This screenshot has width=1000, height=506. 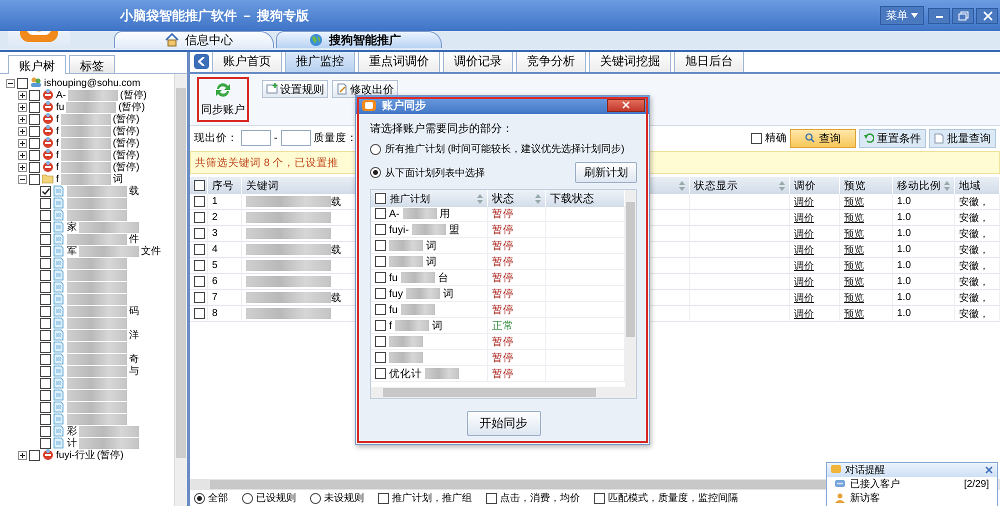 What do you see at coordinates (823, 138) in the screenshot?
I see `query-button: 查询` at bounding box center [823, 138].